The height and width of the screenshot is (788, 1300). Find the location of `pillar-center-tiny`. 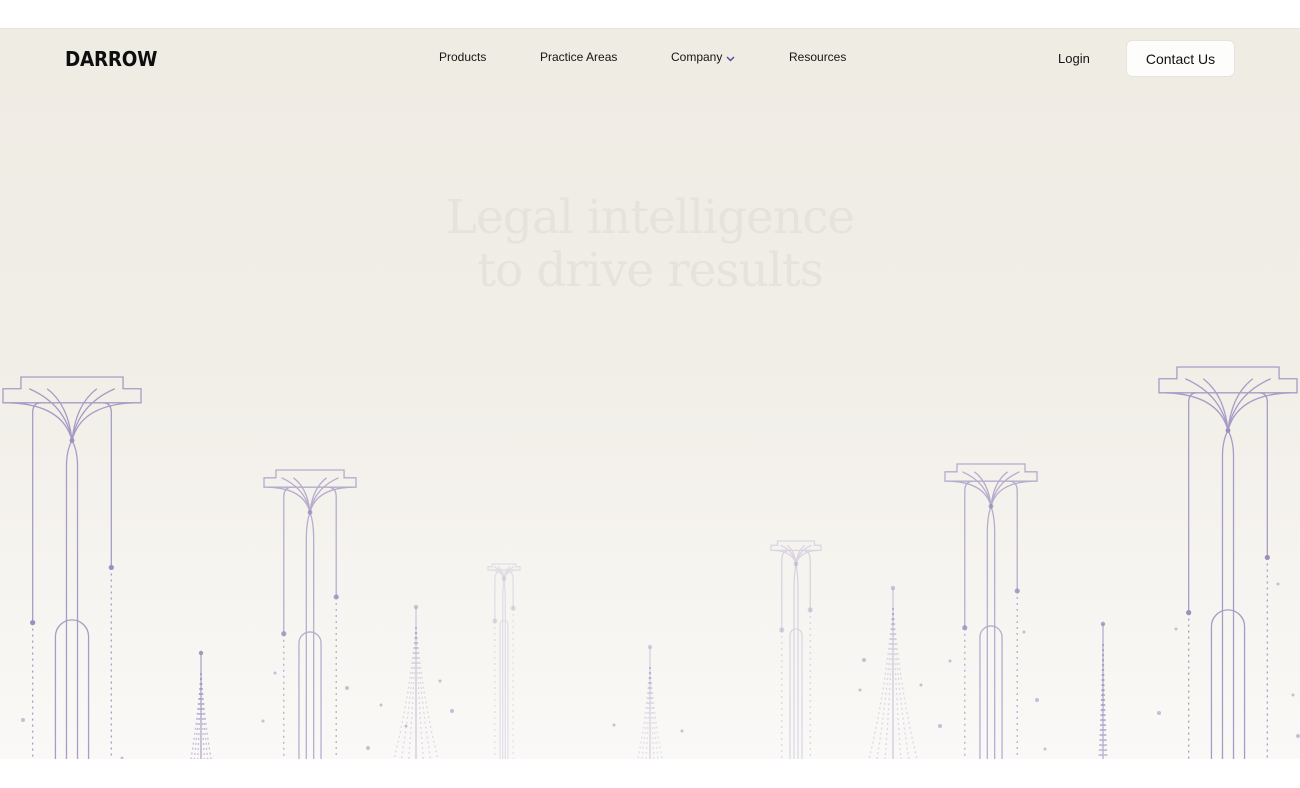

pillar-center-tiny is located at coordinates (504, 661).